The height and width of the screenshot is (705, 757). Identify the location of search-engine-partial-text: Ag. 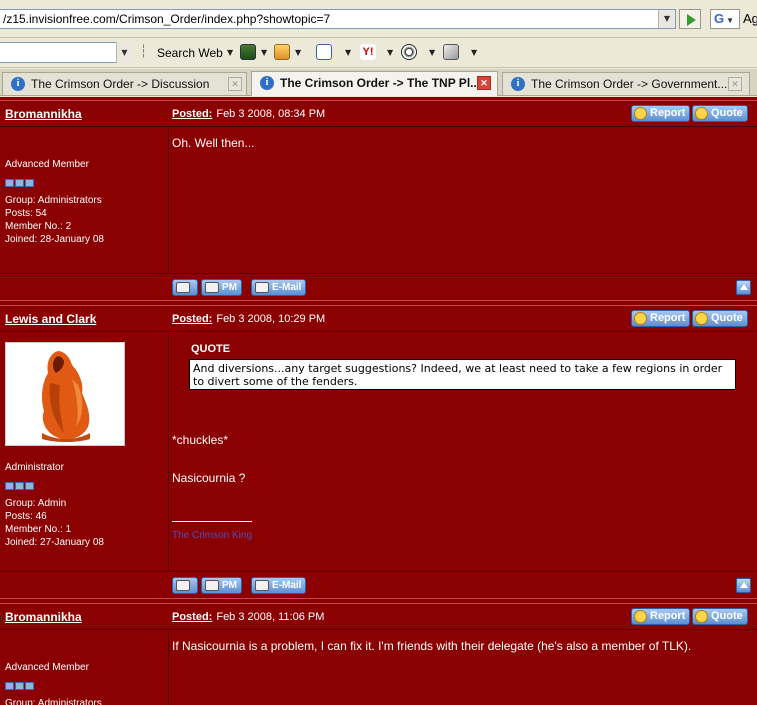
(750, 18).